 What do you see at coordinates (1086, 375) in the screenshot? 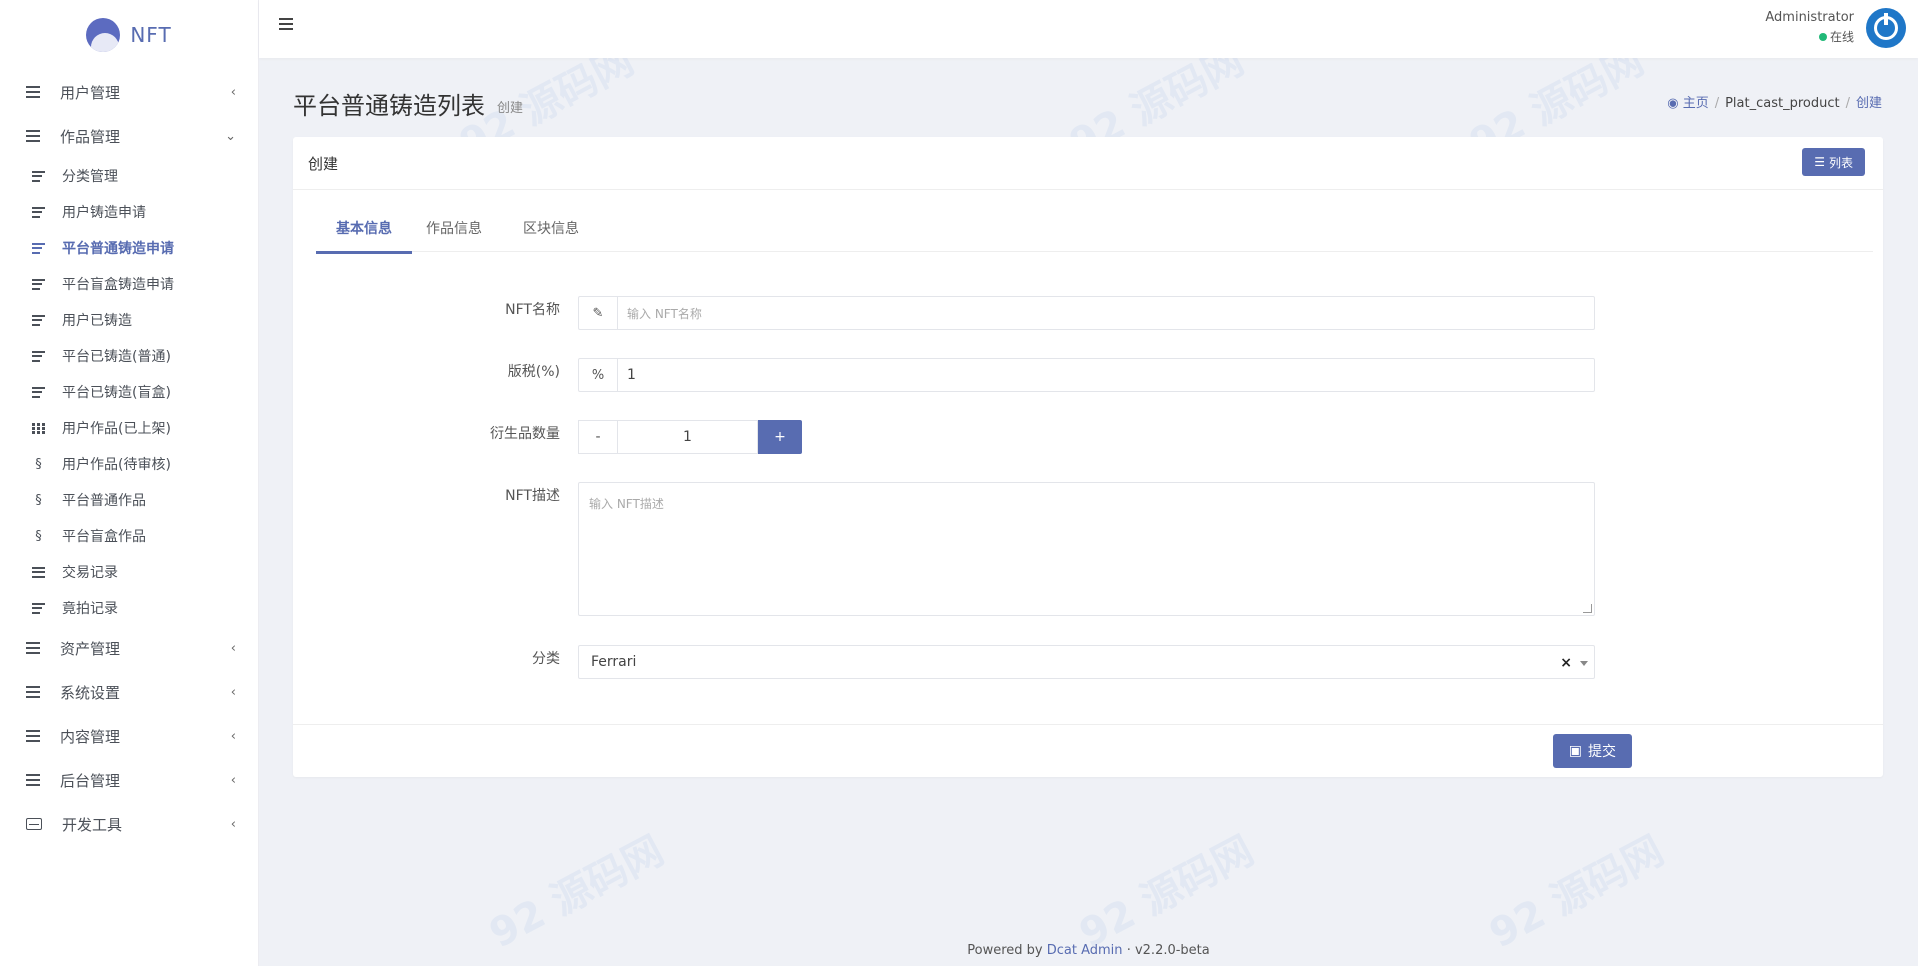
I see `royalty-input: % 1` at bounding box center [1086, 375].